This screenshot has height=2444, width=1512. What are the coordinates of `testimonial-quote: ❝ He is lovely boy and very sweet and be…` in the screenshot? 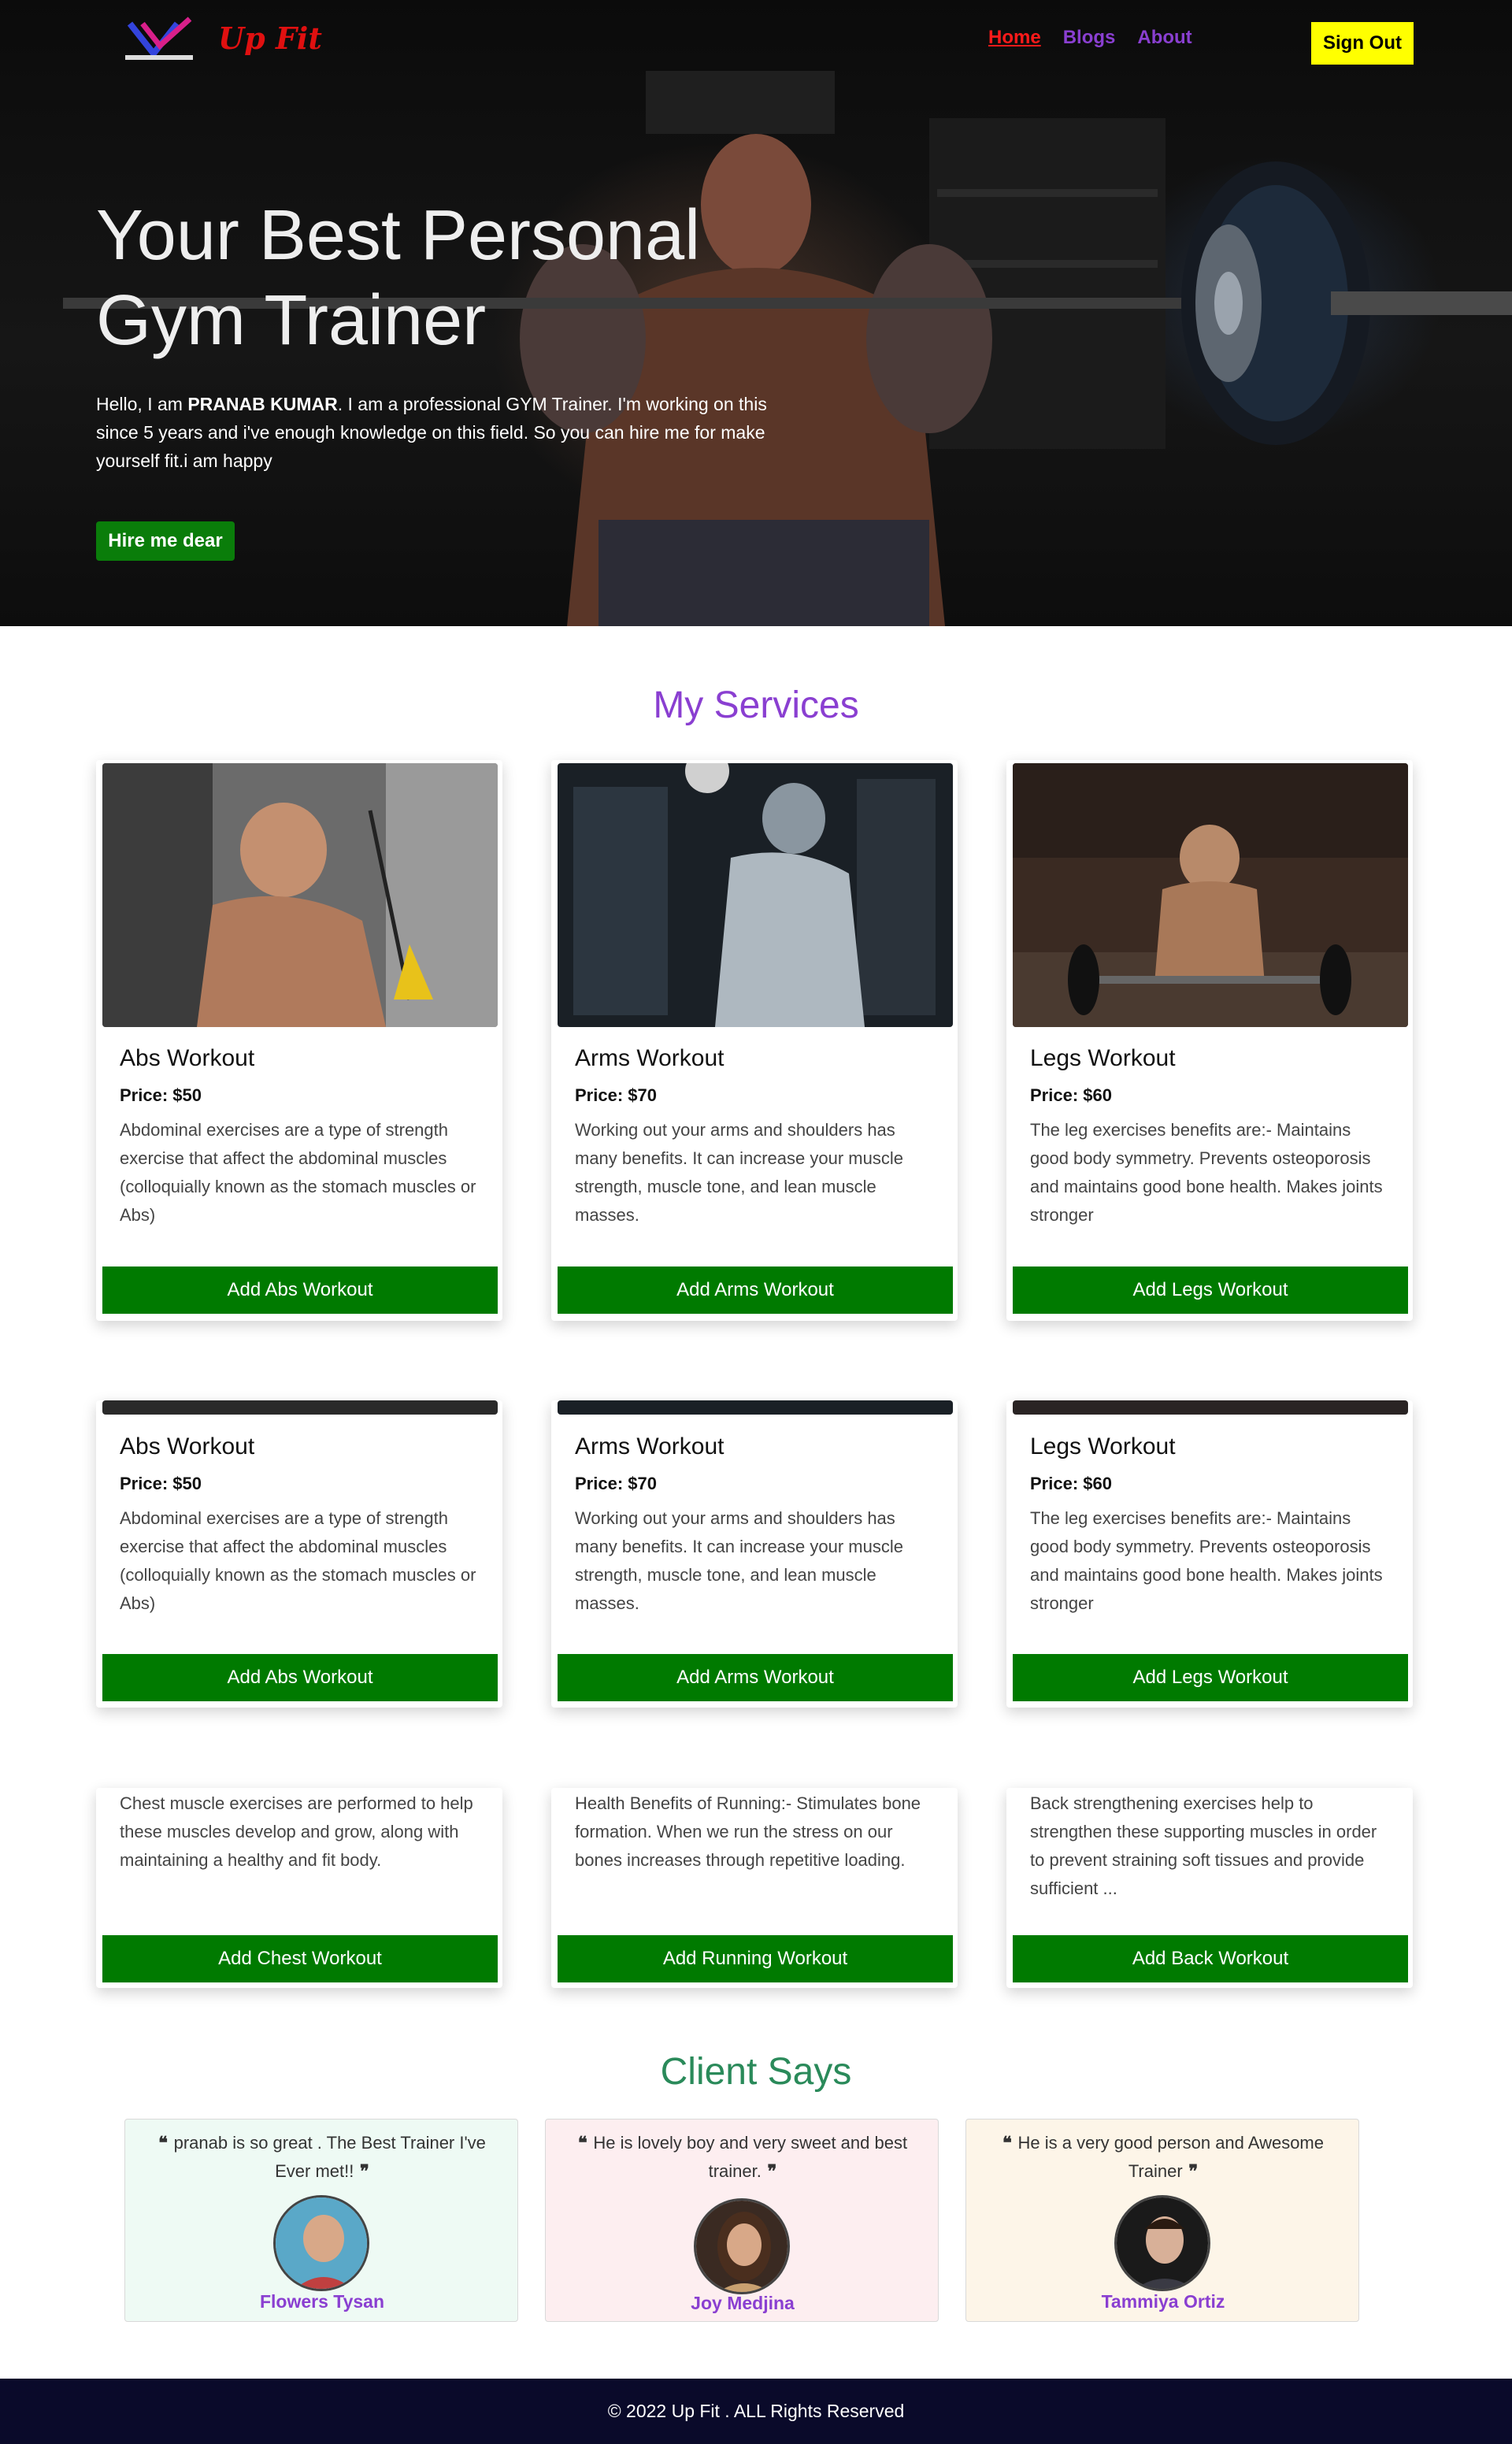 It's located at (742, 2157).